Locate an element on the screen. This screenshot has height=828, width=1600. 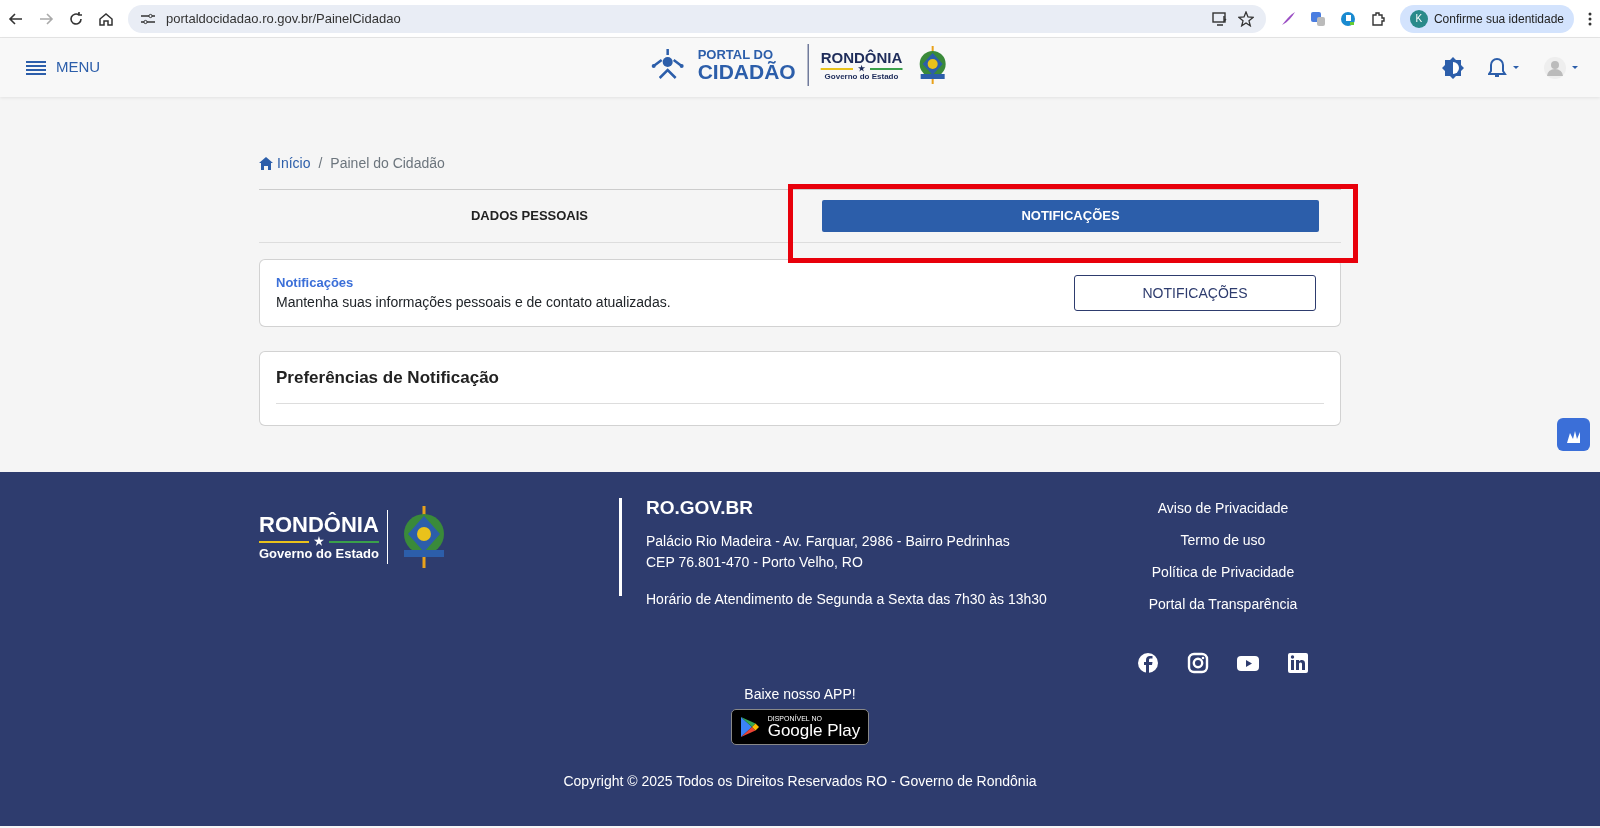
breadcrumb-current: Painel do Cidadão is located at coordinates (387, 163).